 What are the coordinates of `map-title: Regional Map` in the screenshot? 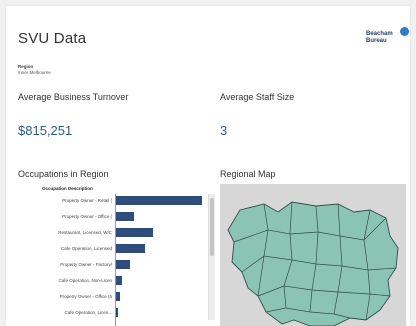 It's located at (248, 174).